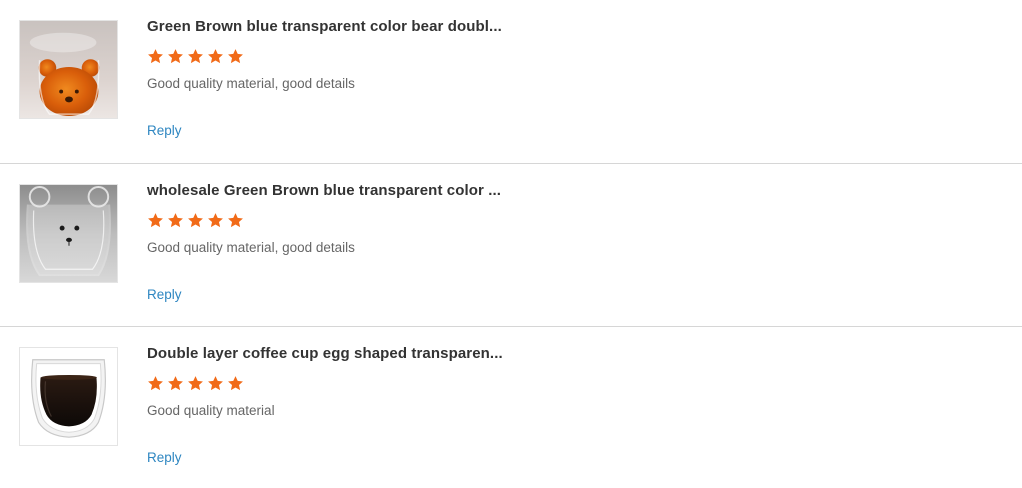 The width and height of the screenshot is (1022, 488). I want to click on amber-bear-glass-cup-image, so click(68, 69).